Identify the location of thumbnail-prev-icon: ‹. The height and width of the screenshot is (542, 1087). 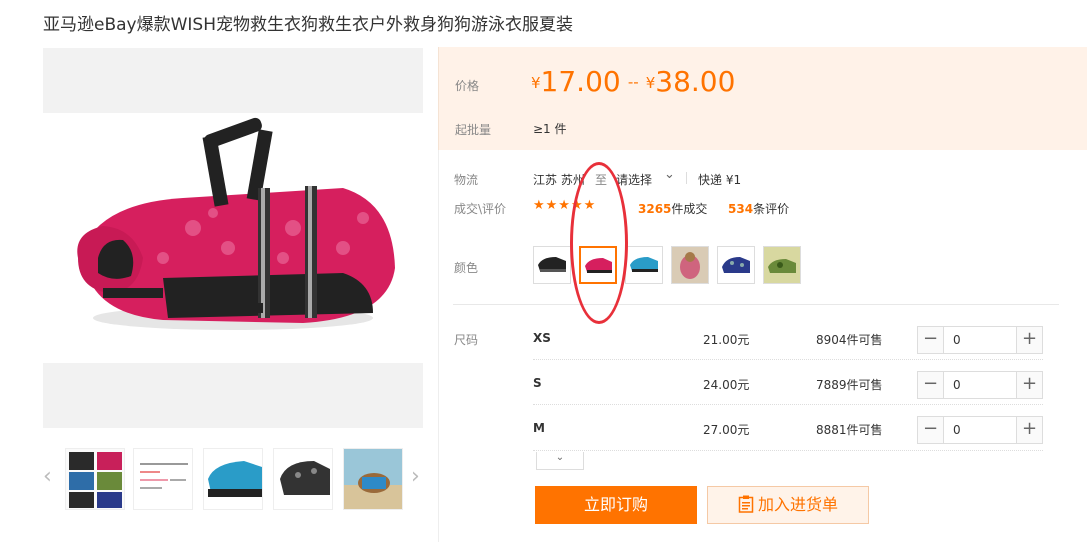
(47, 477).